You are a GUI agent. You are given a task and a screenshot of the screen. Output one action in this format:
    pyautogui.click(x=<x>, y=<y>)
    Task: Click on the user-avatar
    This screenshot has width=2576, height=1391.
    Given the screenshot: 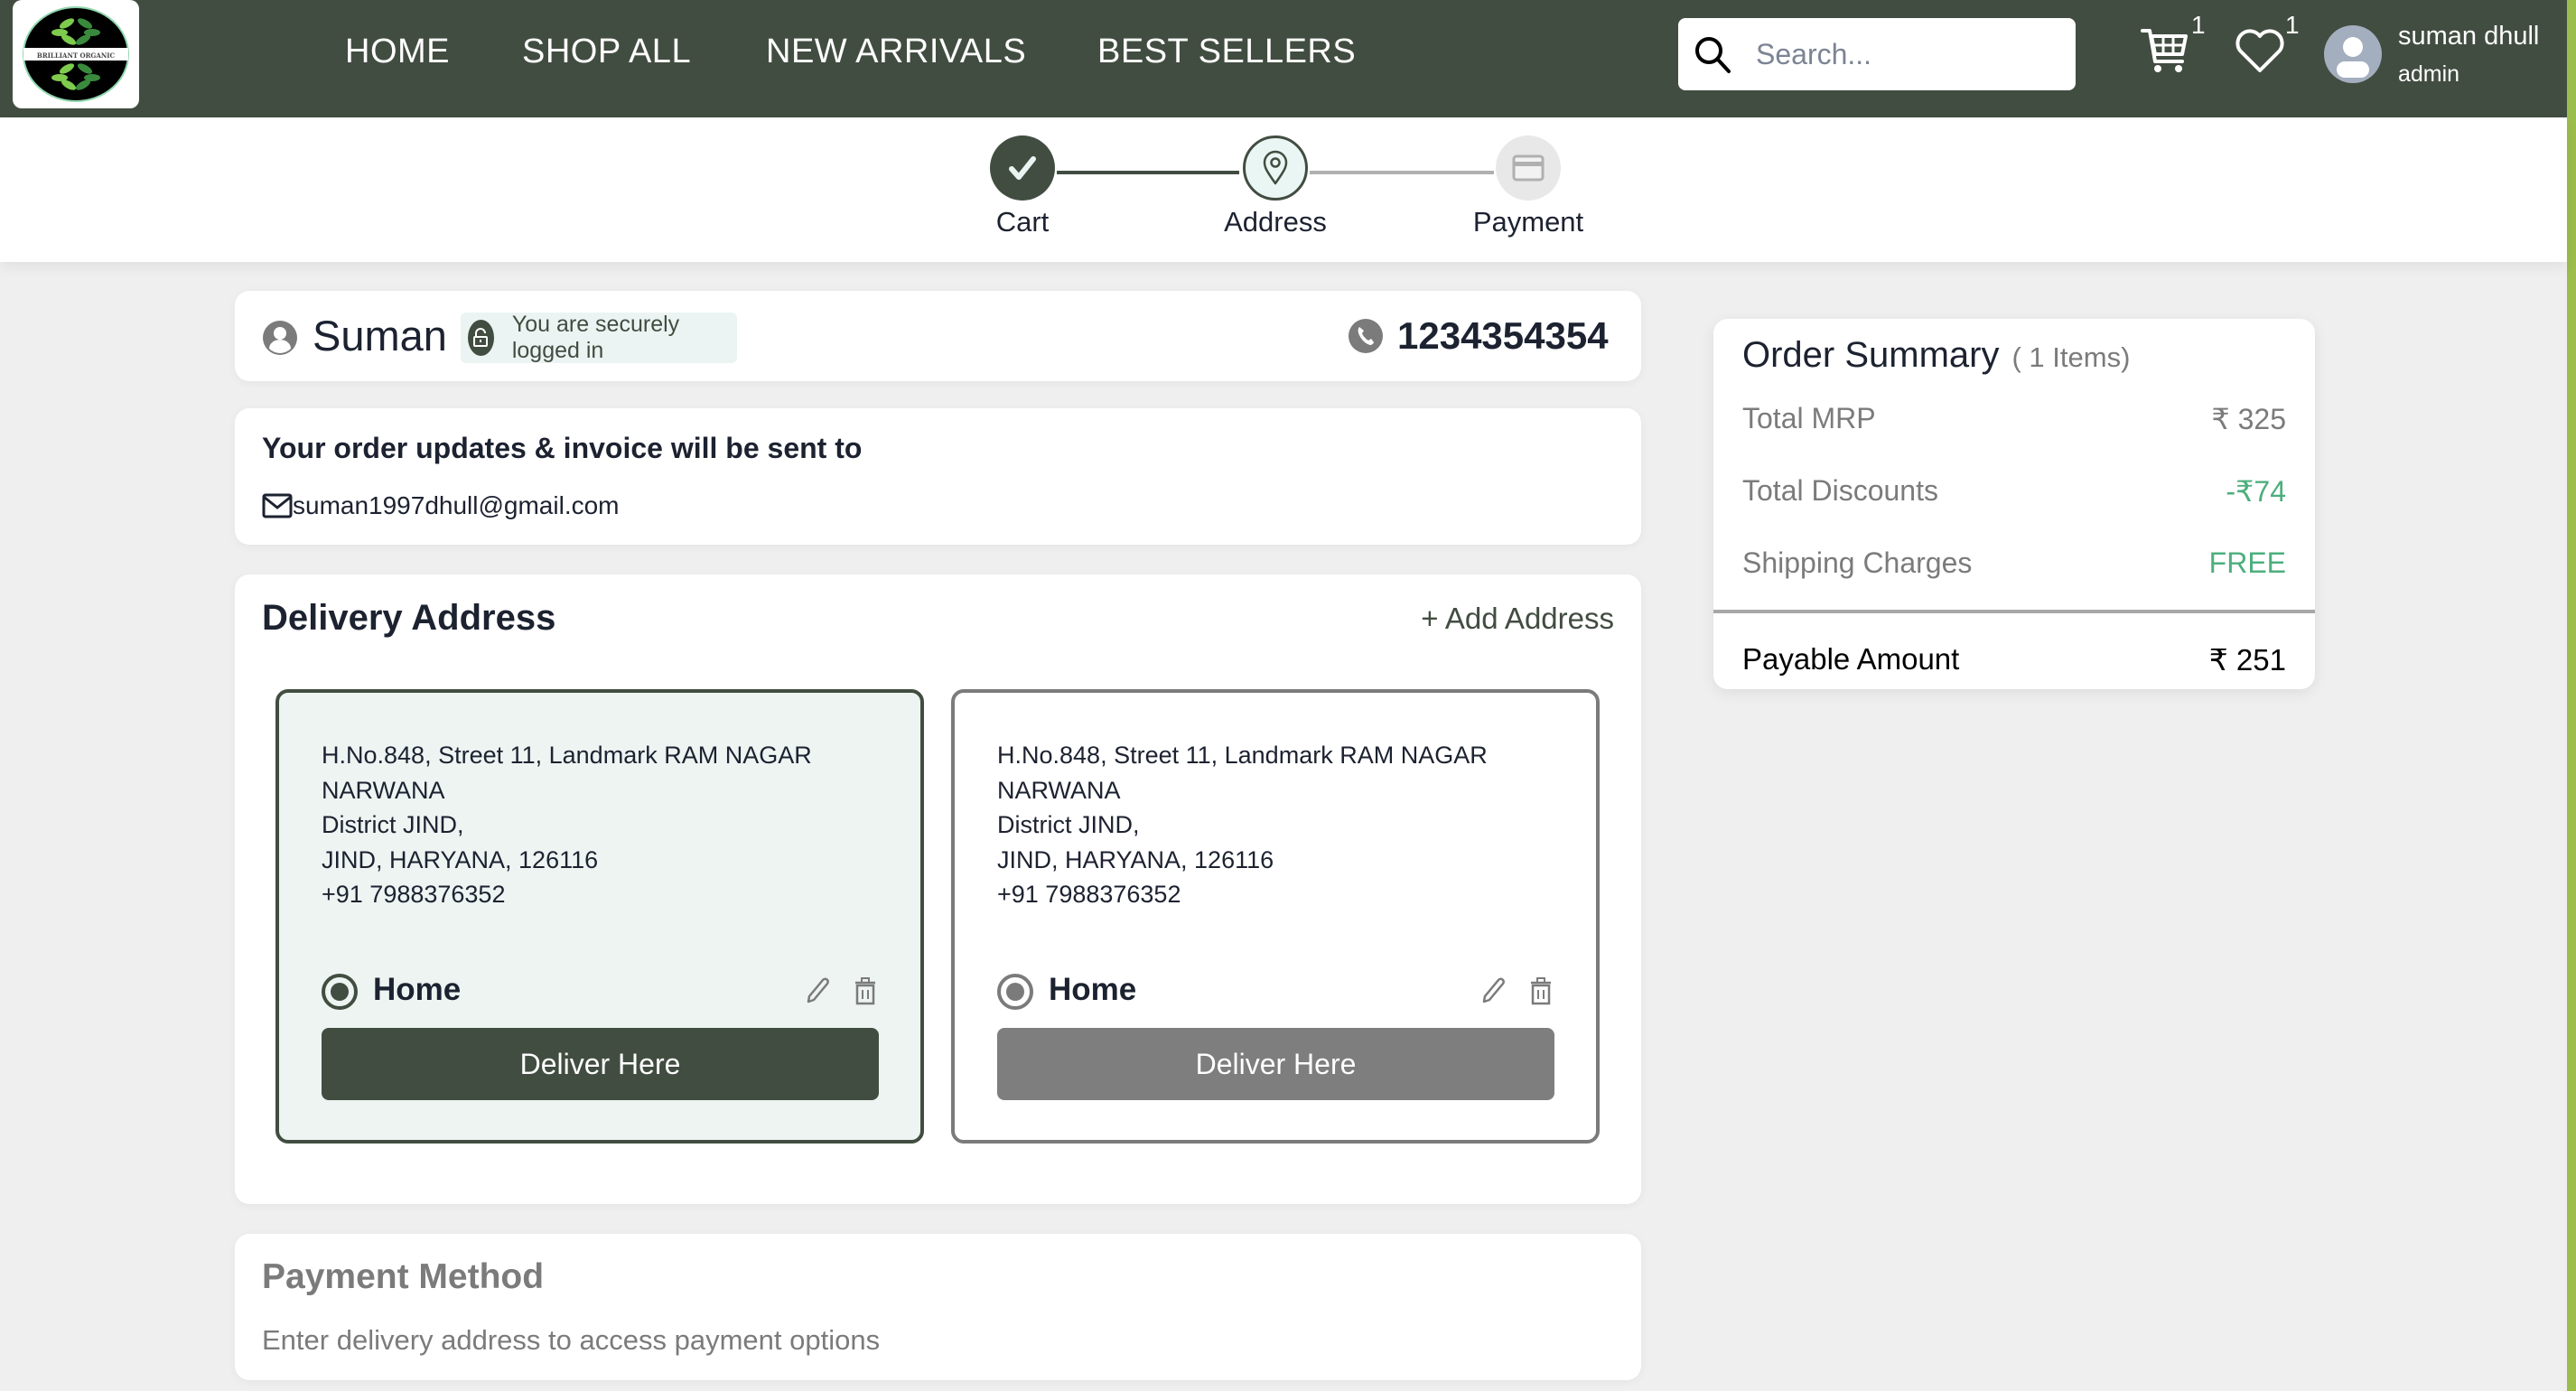 What is the action you would take?
    pyautogui.click(x=2353, y=54)
    